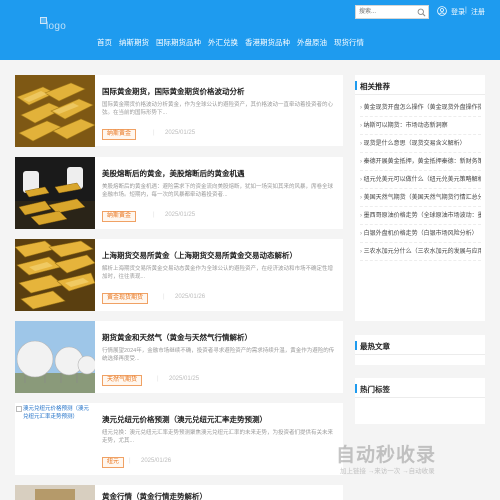 This screenshot has height=500, width=500. Describe the element at coordinates (55, 275) in the screenshot. I see `article-thumbnail-gold-ingots` at that location.